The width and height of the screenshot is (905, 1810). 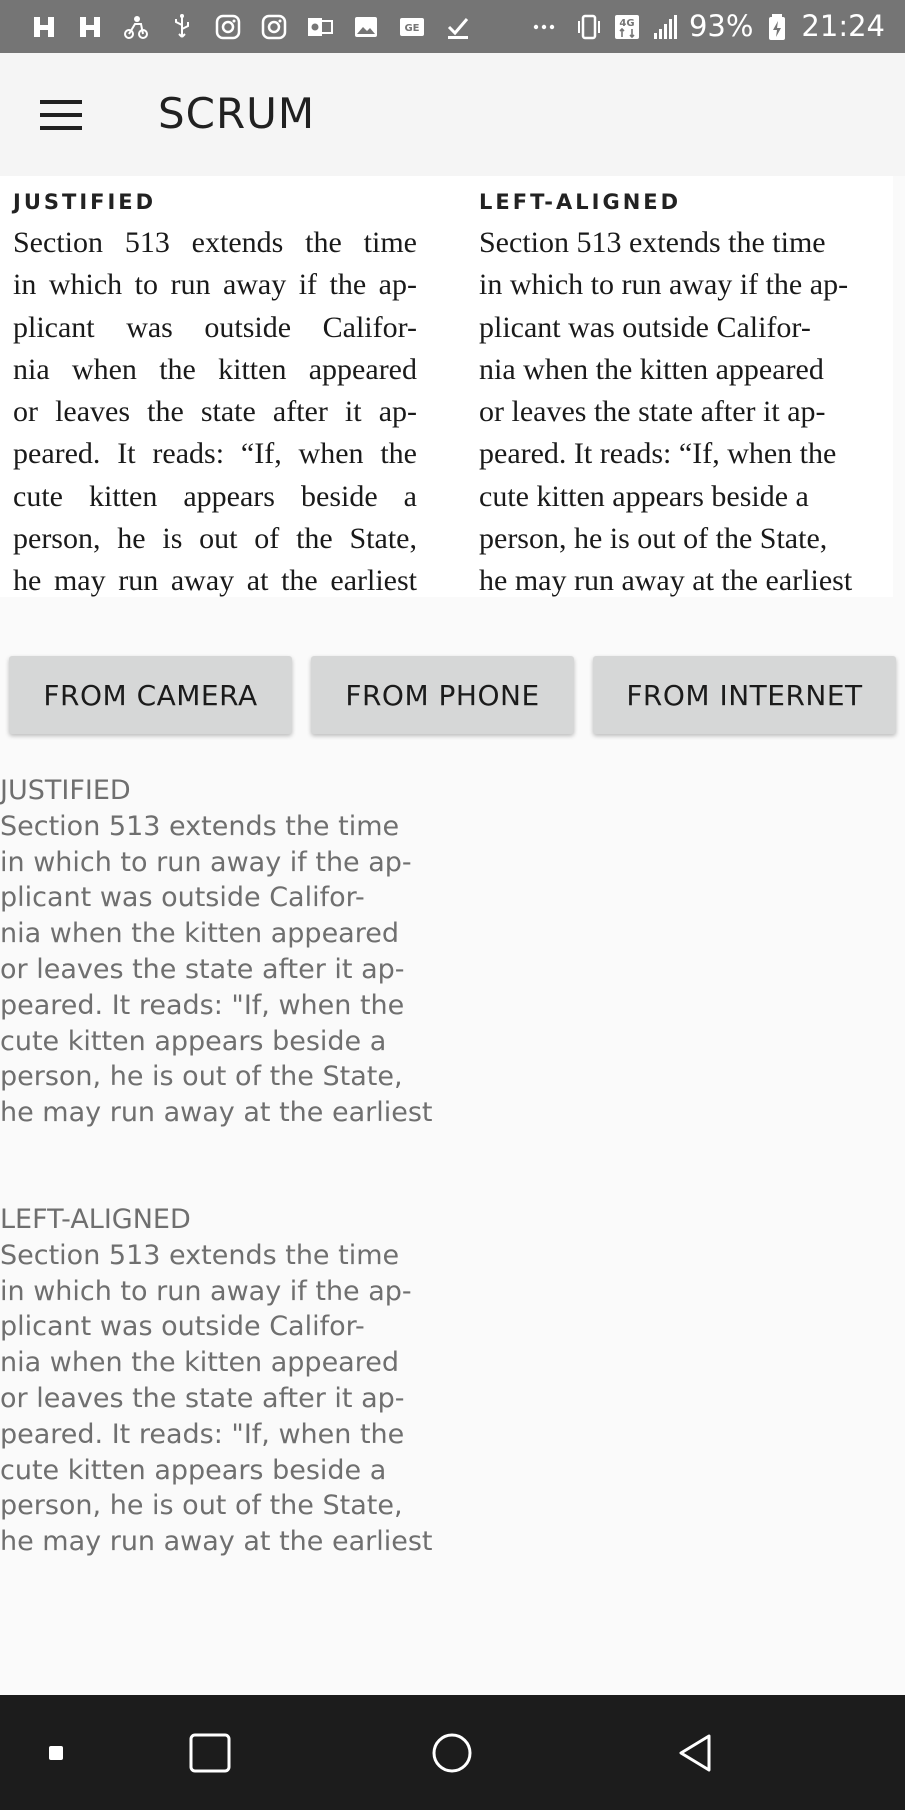 What do you see at coordinates (237, 113) in the screenshot?
I see `page-title: SCRUM` at bounding box center [237, 113].